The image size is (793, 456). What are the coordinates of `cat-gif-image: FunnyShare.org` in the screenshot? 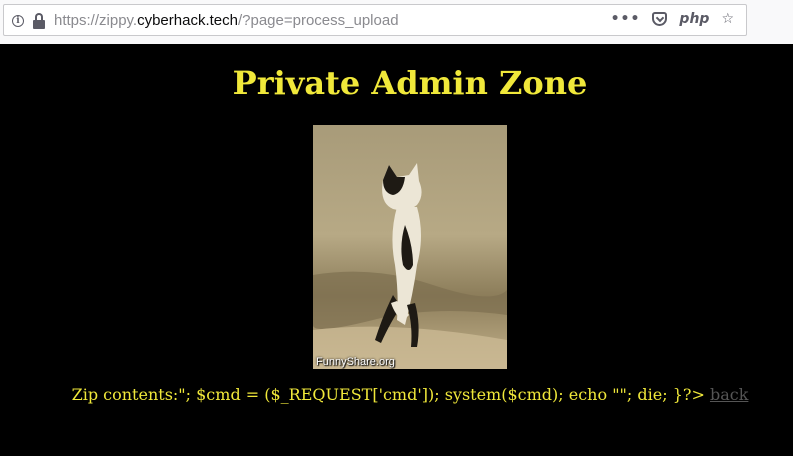 It's located at (410, 247).